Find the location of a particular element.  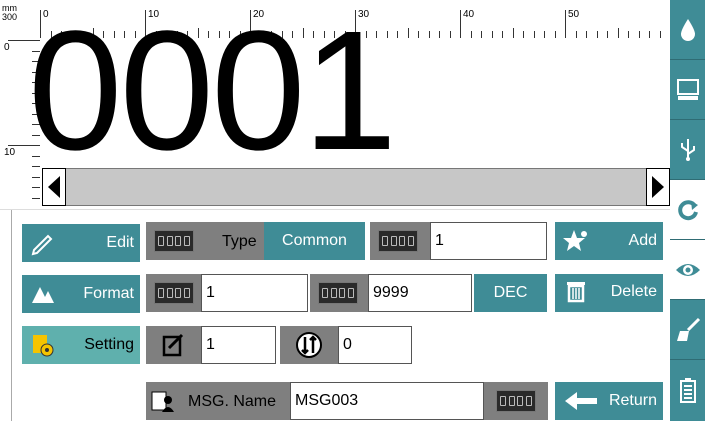

return-label: Return is located at coordinates (632, 400).